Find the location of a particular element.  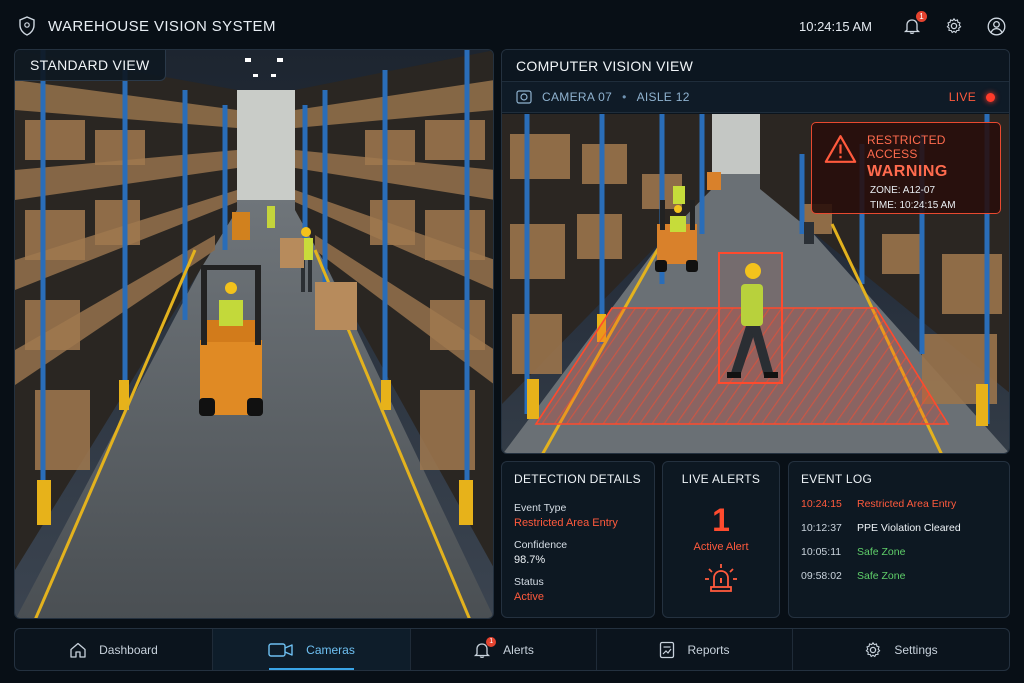

warning-triangle-icon is located at coordinates (840, 149).